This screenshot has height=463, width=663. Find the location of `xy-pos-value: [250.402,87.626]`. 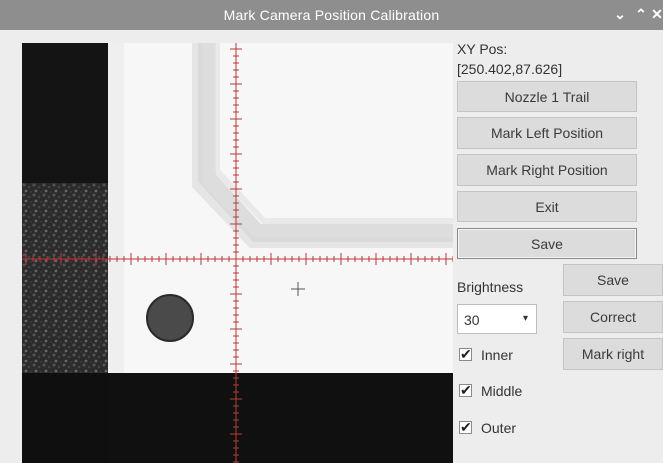

xy-pos-value: [250.402,87.626] is located at coordinates (510, 69).